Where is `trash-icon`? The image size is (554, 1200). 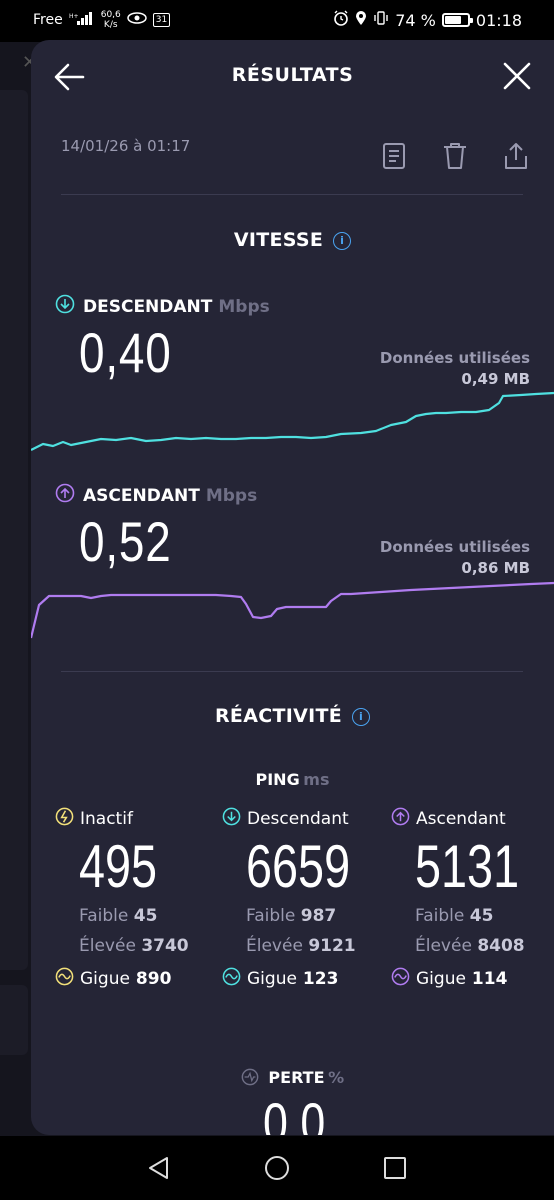 trash-icon is located at coordinates (455, 156).